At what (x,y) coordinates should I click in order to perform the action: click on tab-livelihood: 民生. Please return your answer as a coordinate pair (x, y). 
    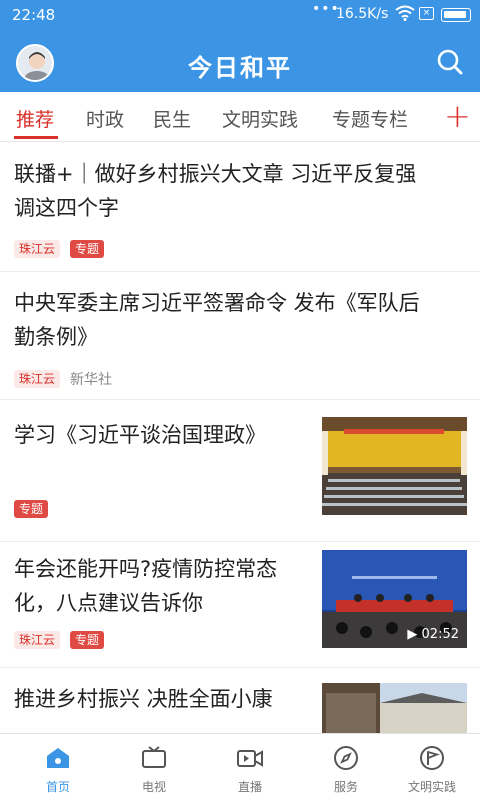
    Looking at the image, I should click on (172, 118).